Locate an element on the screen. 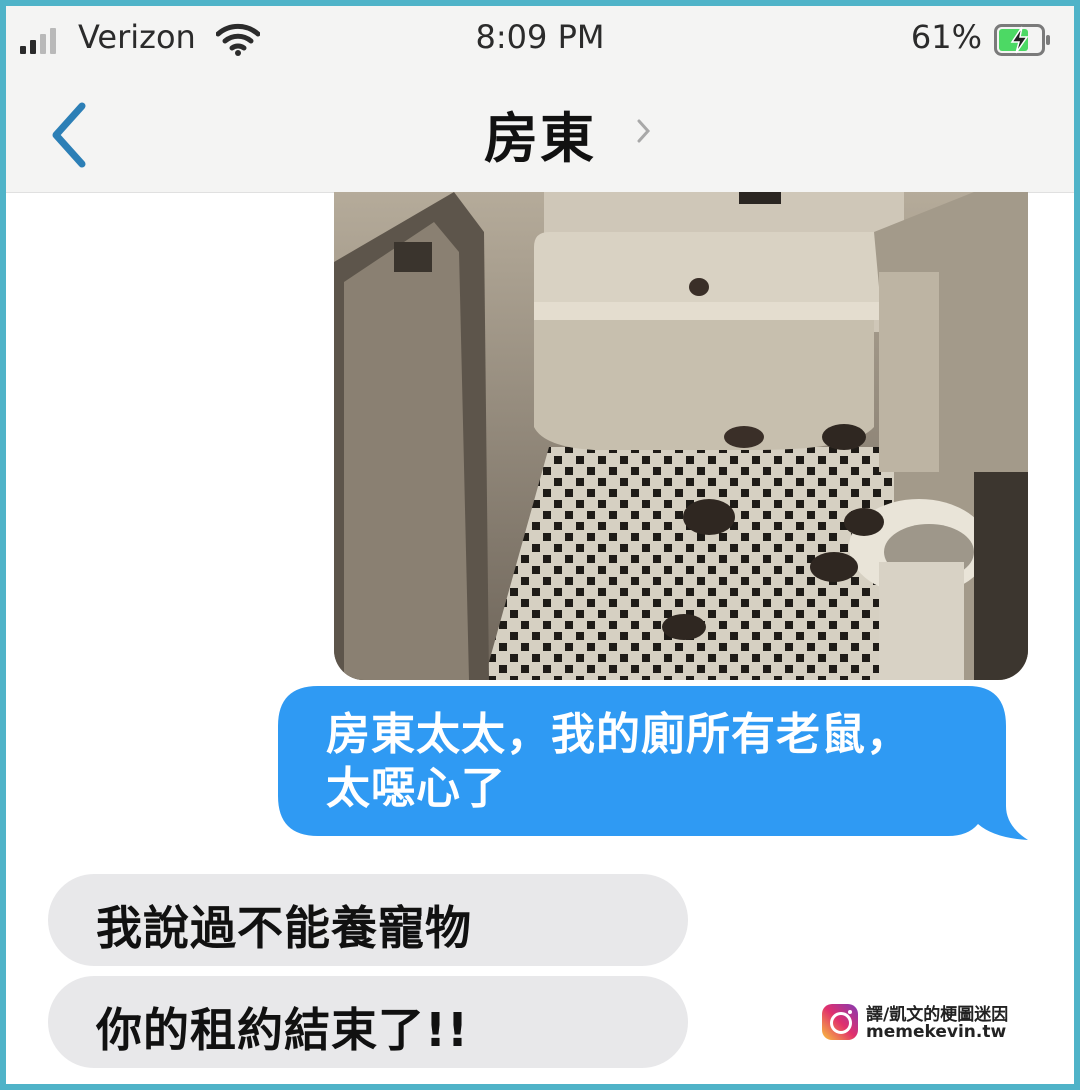 The height and width of the screenshot is (1090, 1080). received-message-text: 我說過不能養寵物 is located at coordinates (284, 928).